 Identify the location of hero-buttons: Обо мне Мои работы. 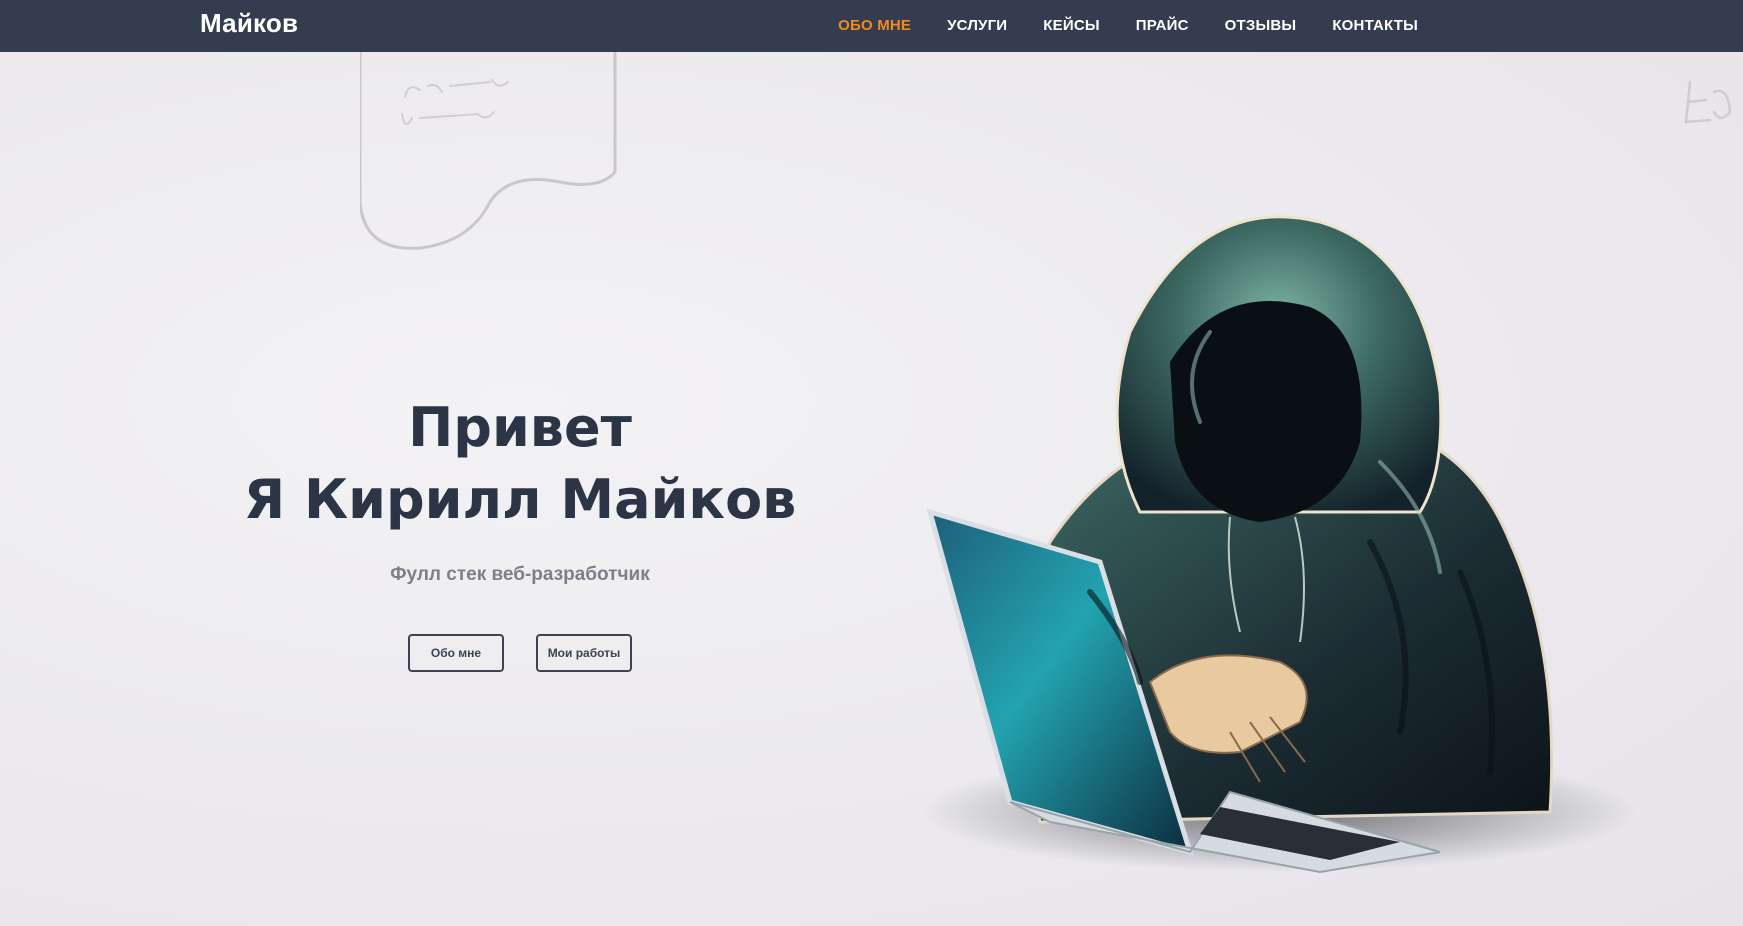
(520, 653).